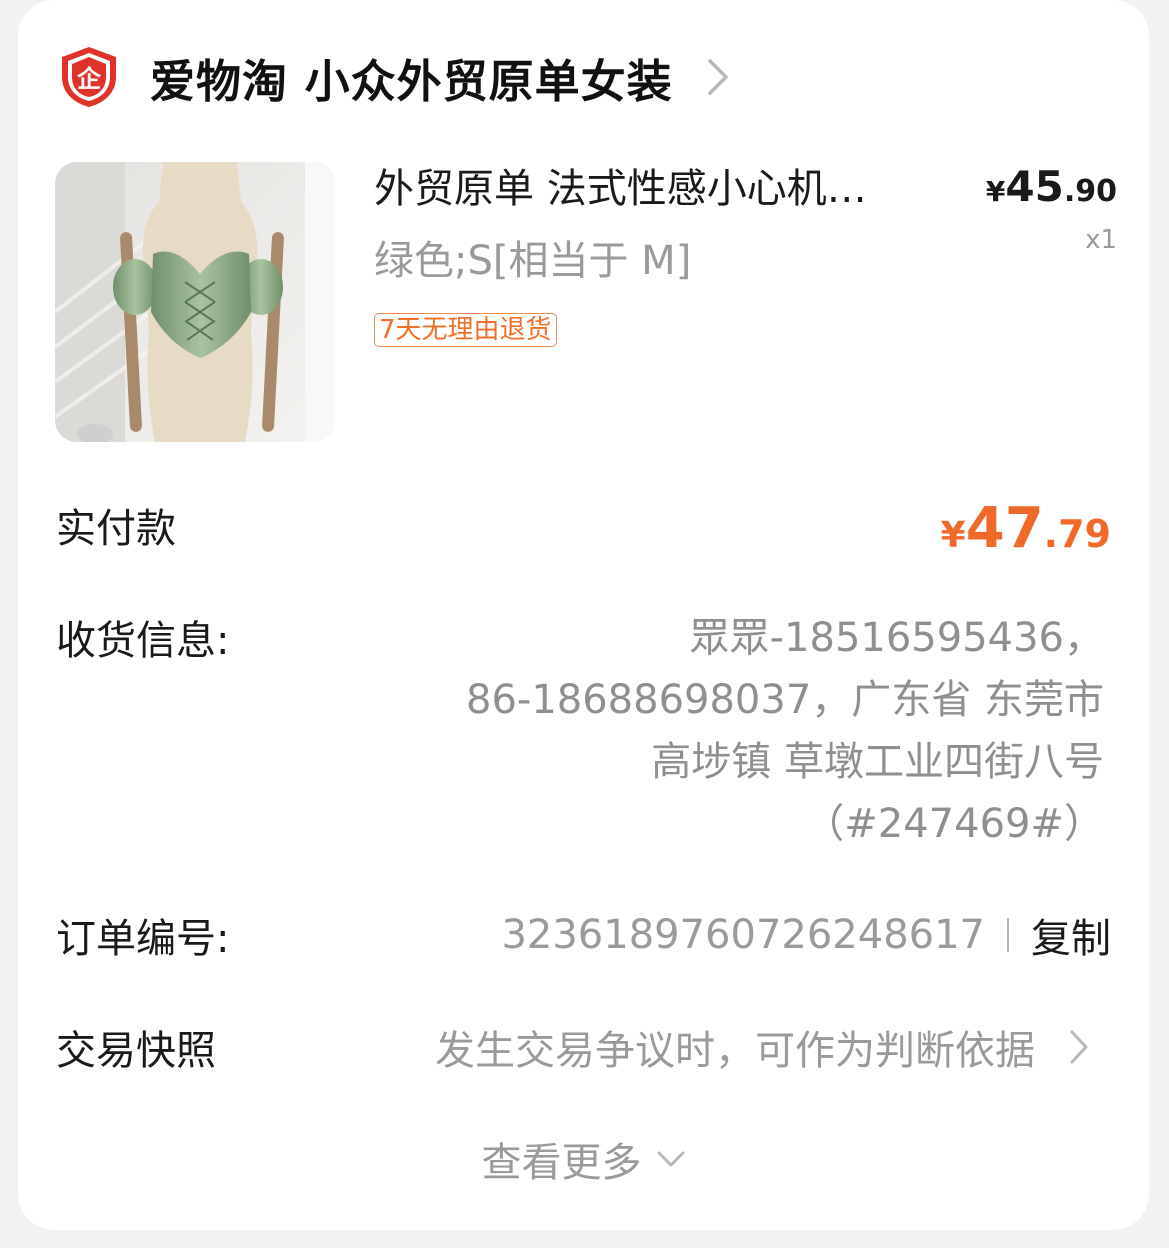 The image size is (1169, 1248). Describe the element at coordinates (1071, 935) in the screenshot. I see `copy-button: 复制` at that location.